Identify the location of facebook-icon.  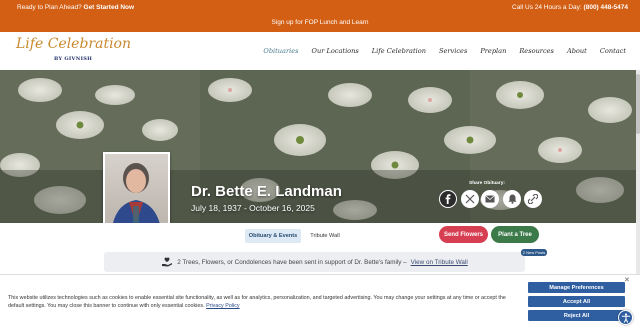
(448, 199).